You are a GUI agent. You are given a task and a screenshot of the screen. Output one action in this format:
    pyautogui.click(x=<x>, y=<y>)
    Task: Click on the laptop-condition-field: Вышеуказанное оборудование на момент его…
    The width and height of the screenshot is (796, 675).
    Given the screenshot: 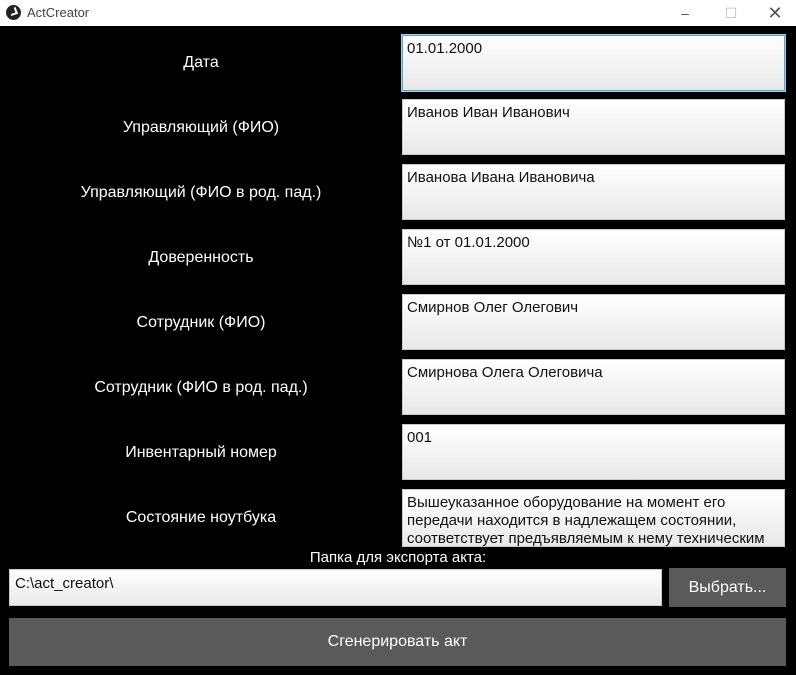 What is the action you would take?
    pyautogui.click(x=593, y=518)
    